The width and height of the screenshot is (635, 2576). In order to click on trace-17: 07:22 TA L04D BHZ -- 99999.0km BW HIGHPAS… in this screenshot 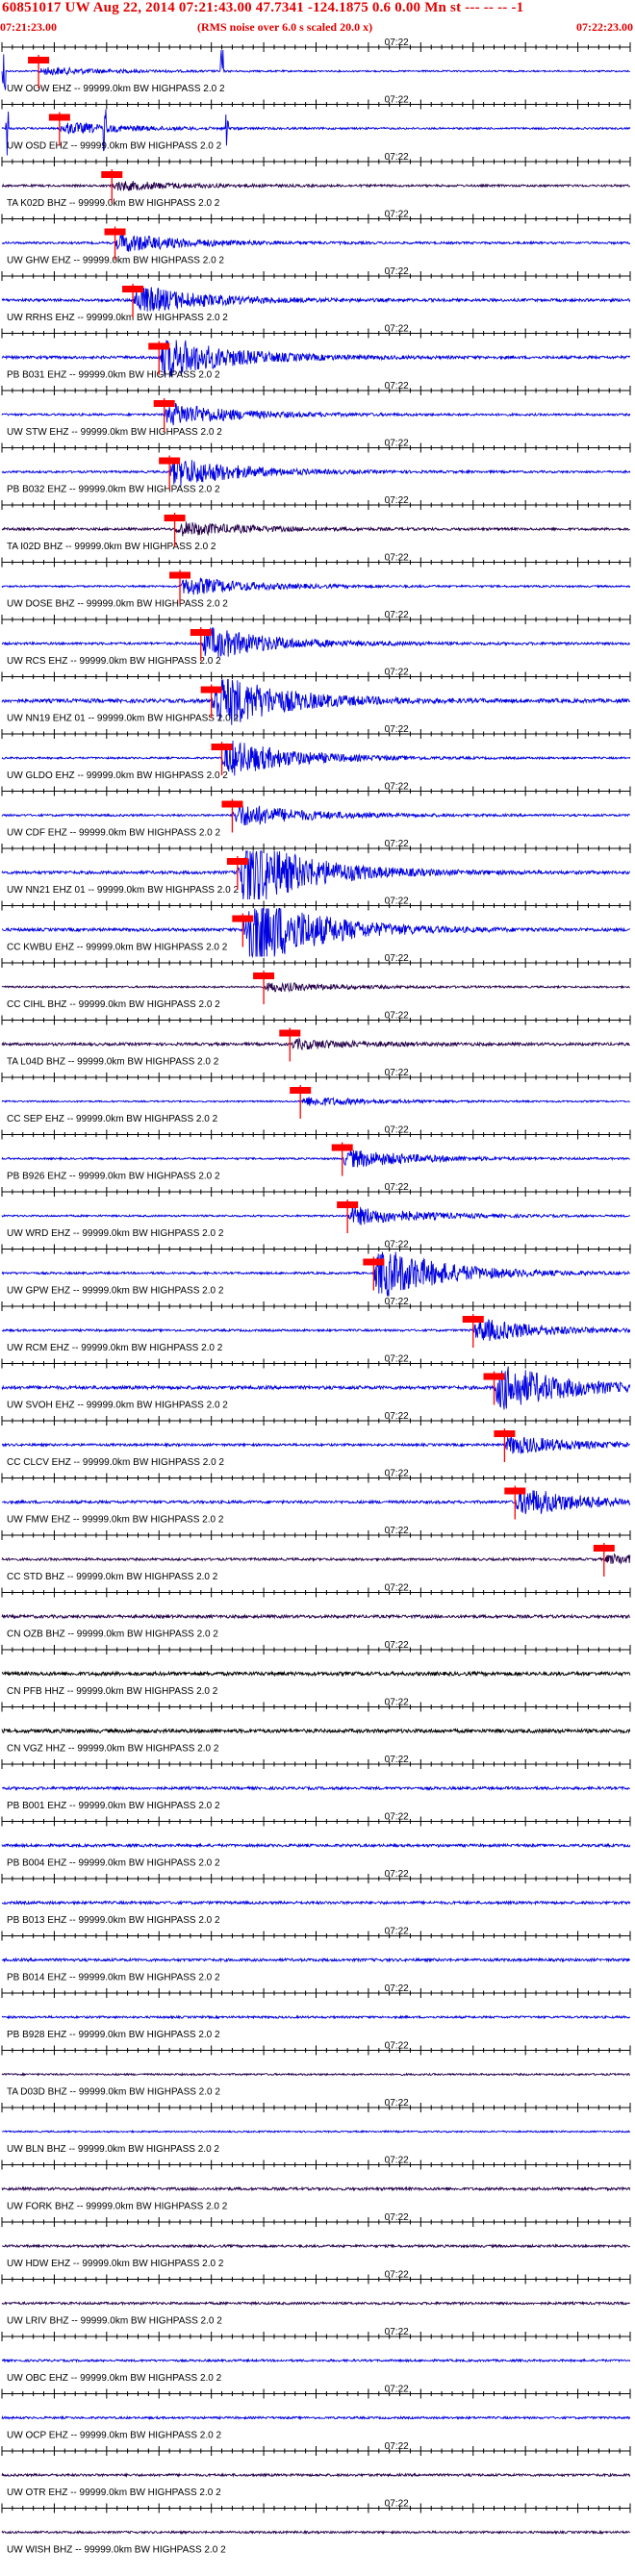, I will do `click(316, 1039)`.